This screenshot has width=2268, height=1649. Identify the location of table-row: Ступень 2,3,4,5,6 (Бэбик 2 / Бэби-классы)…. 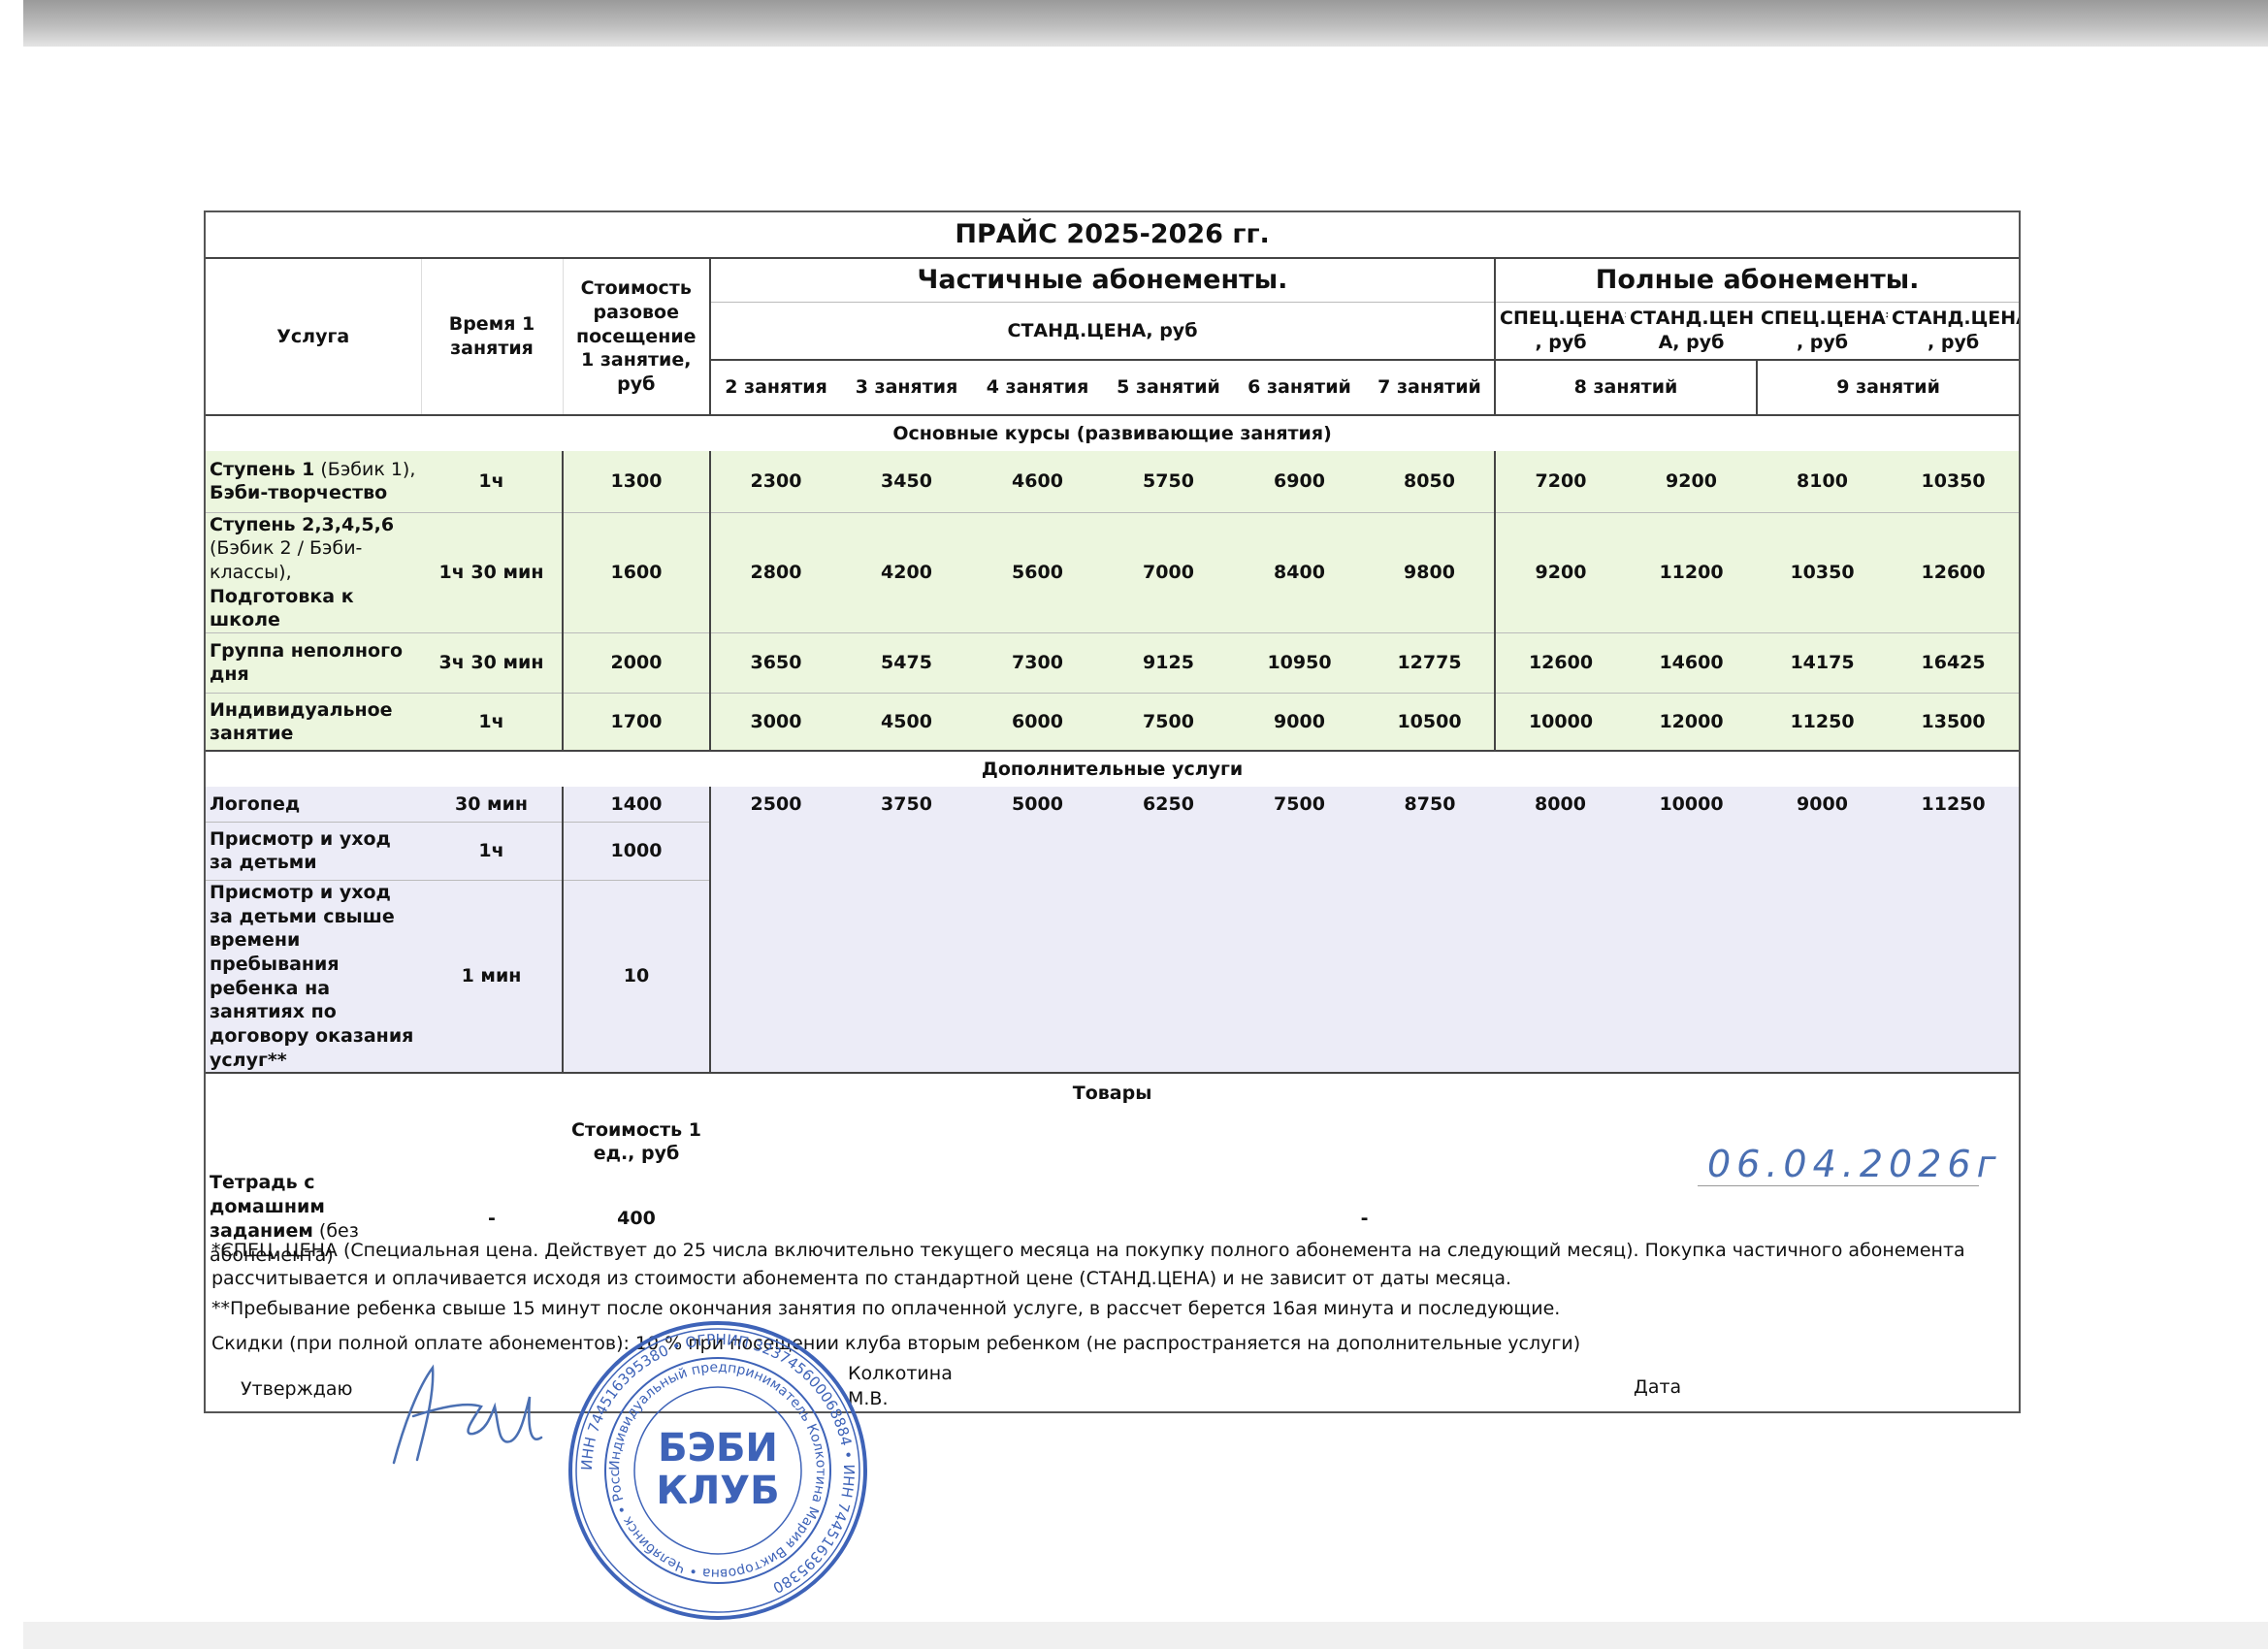
(1113, 572).